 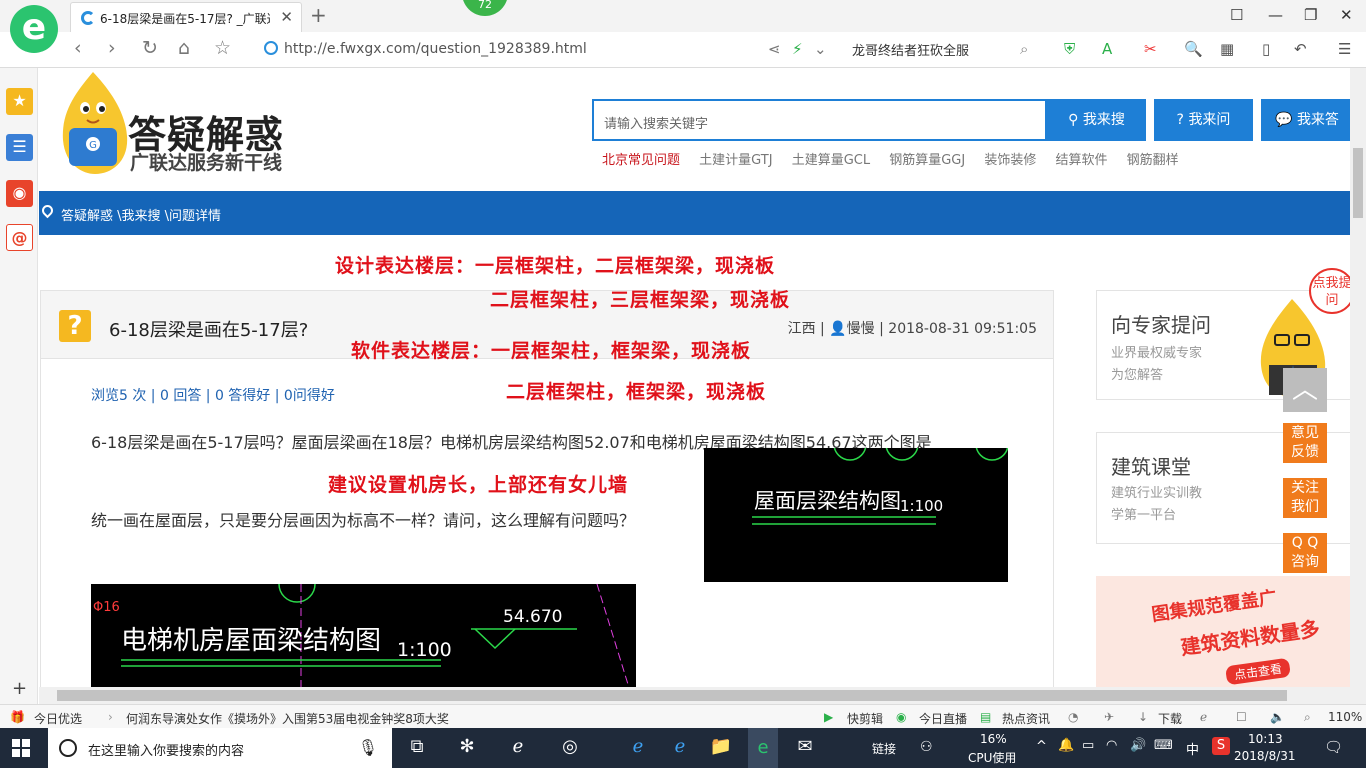 What do you see at coordinates (213, 395) in the screenshot?
I see `question-stats: 浏览5 次 | 0 回答 | 0 答得好 | 0问得好` at bounding box center [213, 395].